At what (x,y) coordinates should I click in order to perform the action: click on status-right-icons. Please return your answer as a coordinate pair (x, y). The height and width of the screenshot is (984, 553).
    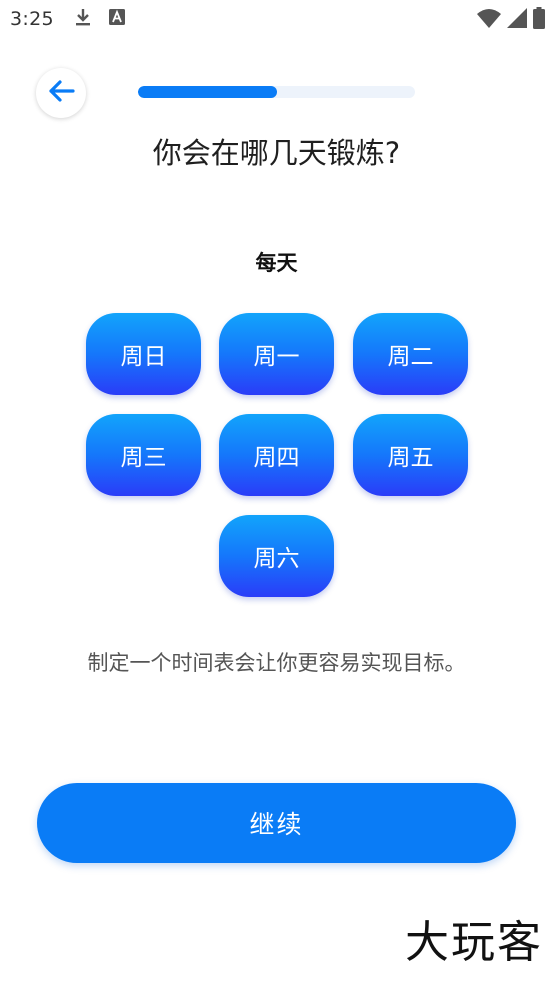
    Looking at the image, I should click on (511, 20).